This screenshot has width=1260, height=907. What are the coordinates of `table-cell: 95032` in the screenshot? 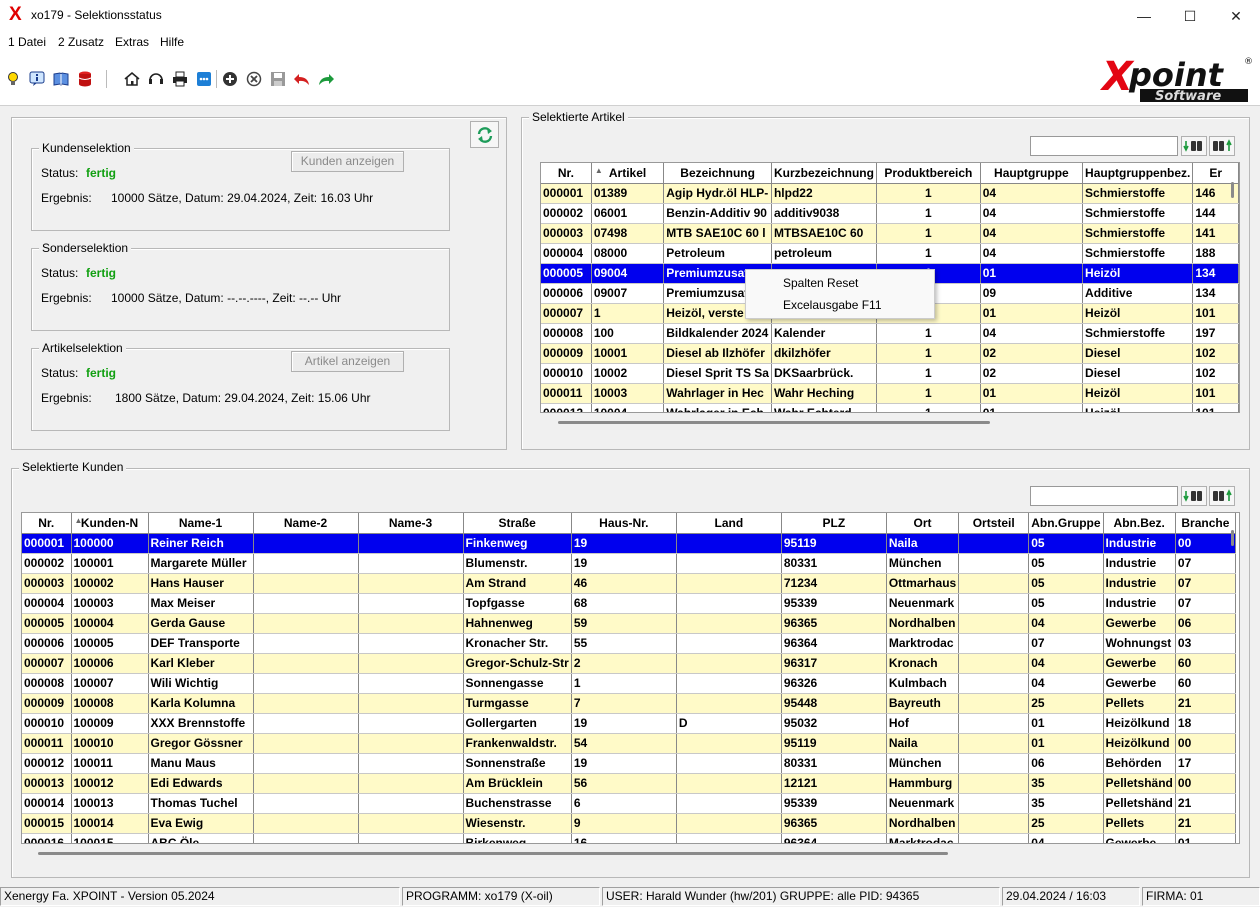 It's located at (834, 723).